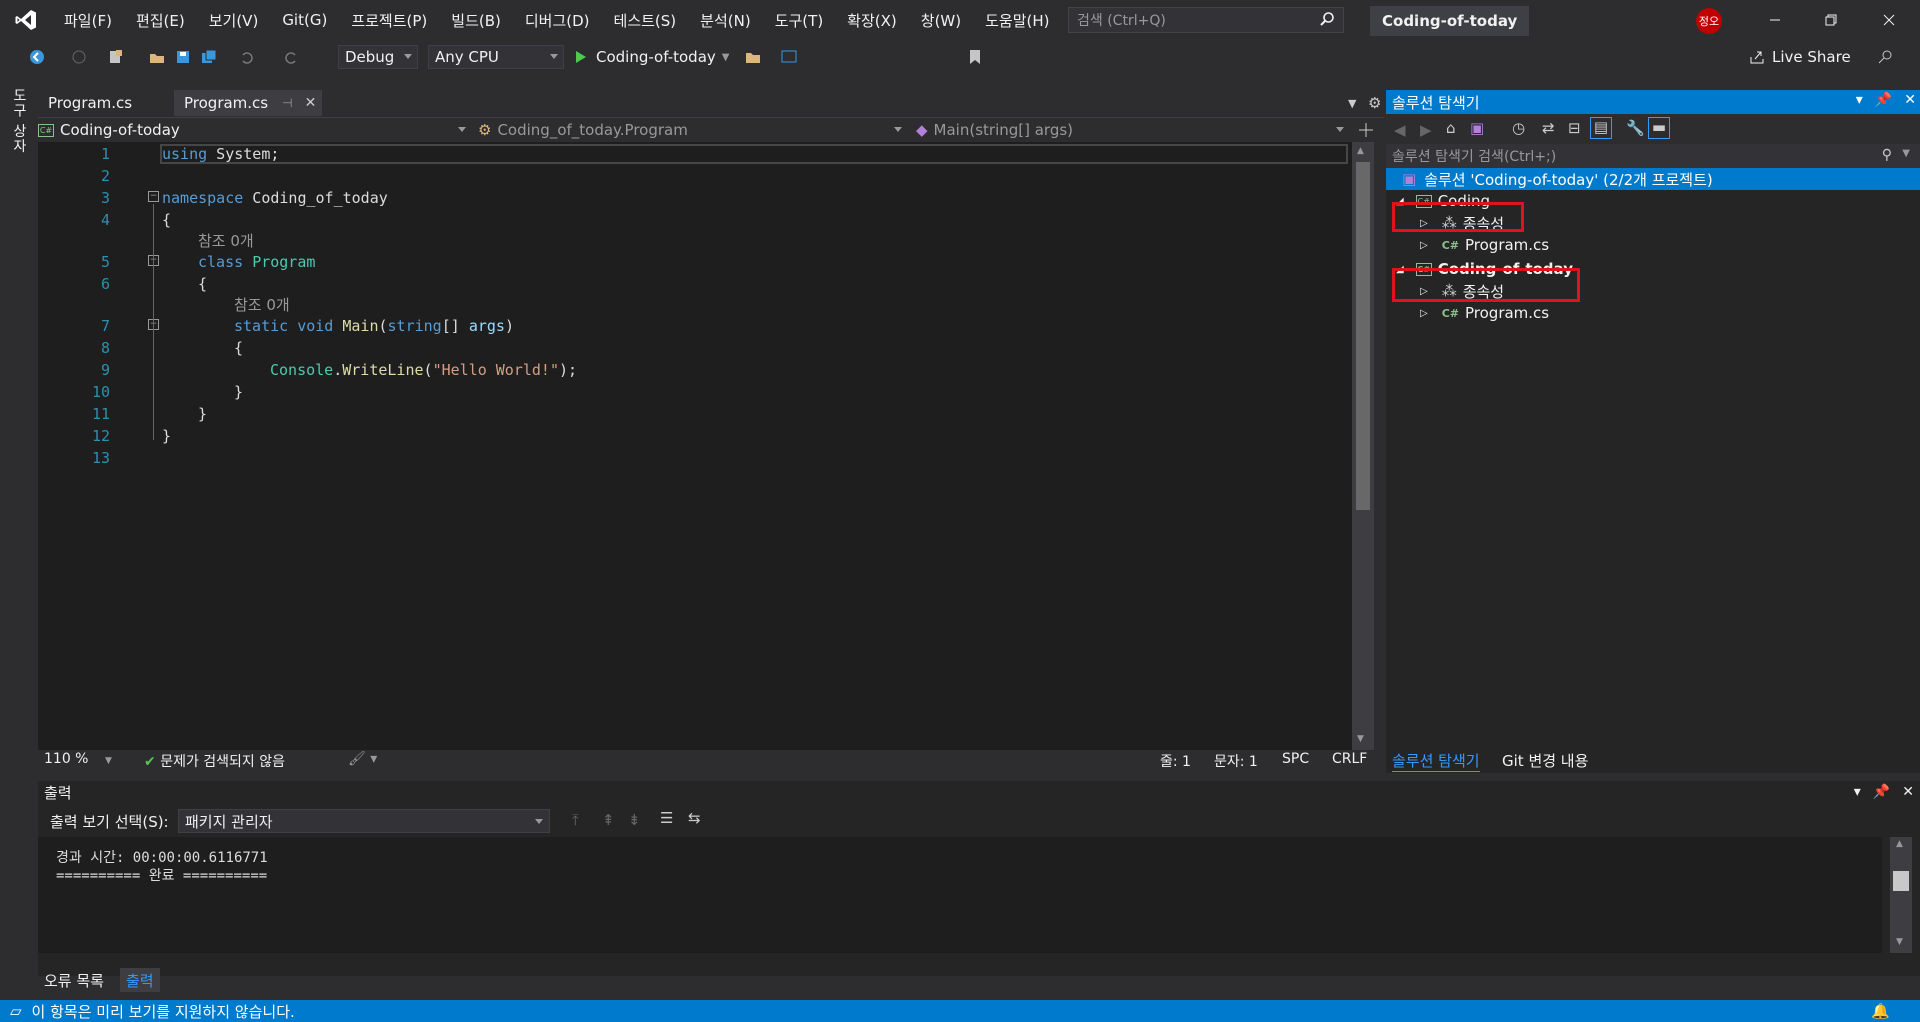 The height and width of the screenshot is (1022, 1920). I want to click on account-avatar: 정오, so click(1709, 21).